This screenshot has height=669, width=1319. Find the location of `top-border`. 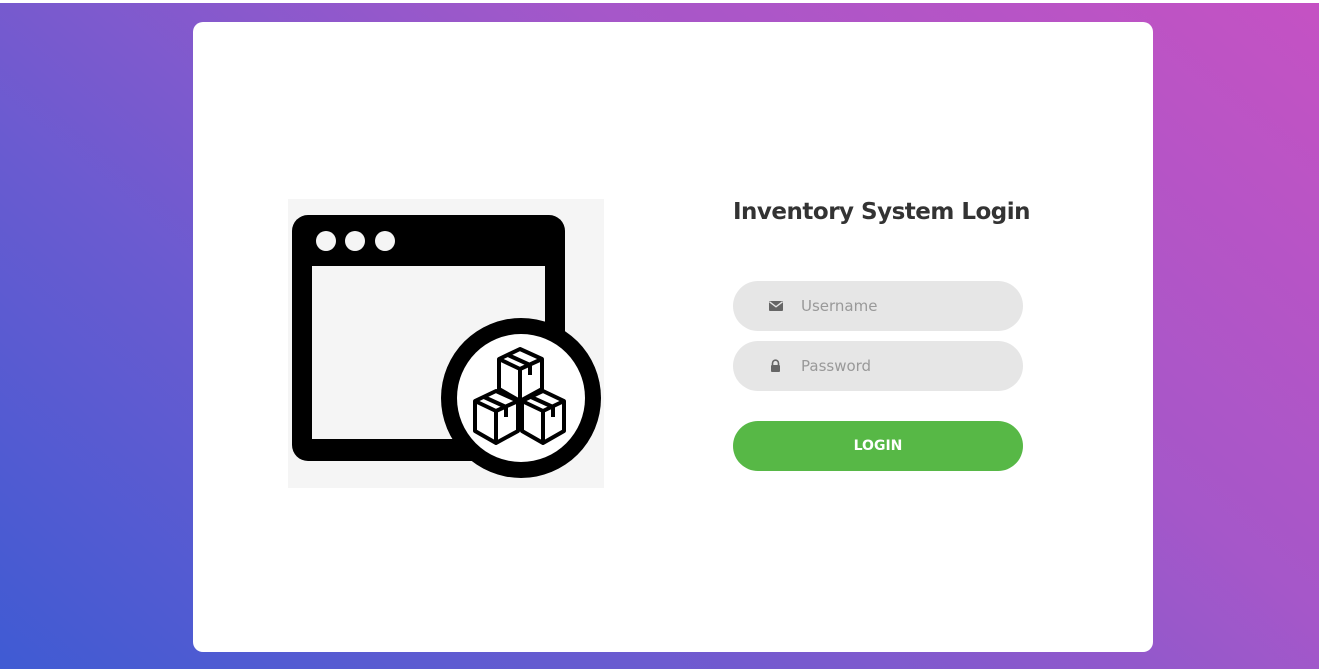

top-border is located at coordinates (659, 1).